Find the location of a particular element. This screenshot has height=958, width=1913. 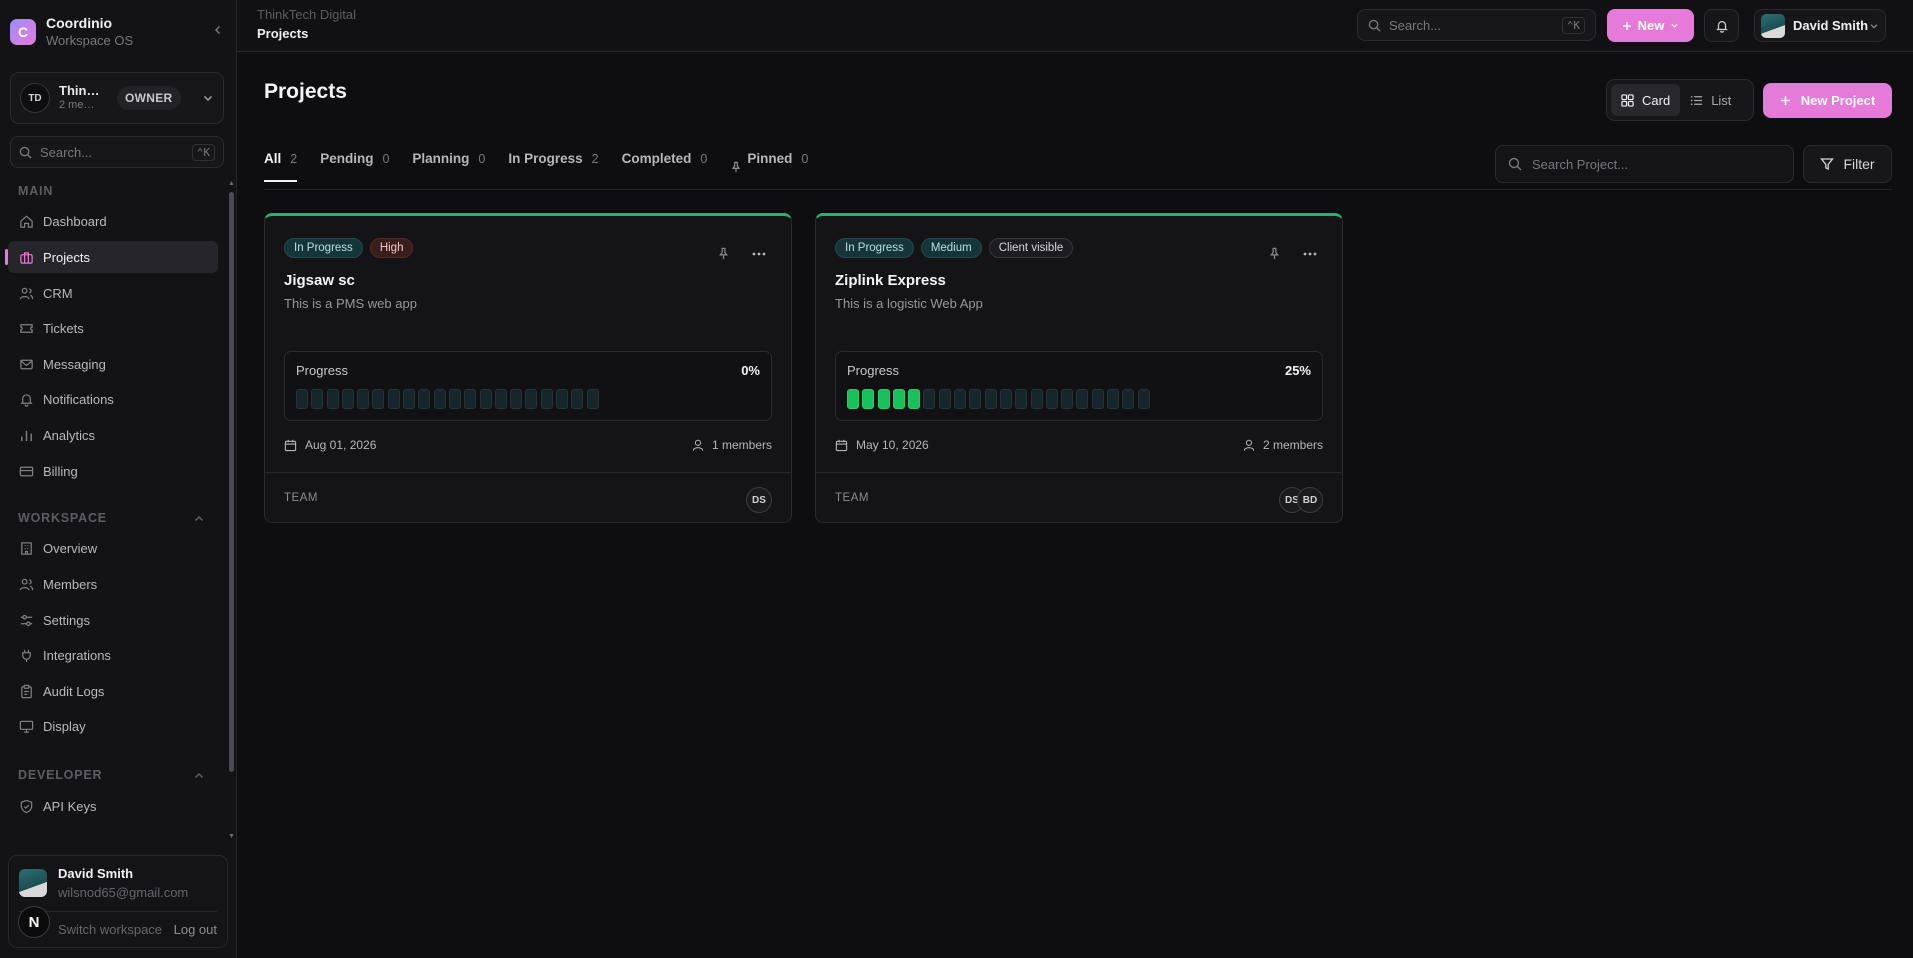

user-menu: David Smith is located at coordinates (1820, 25).